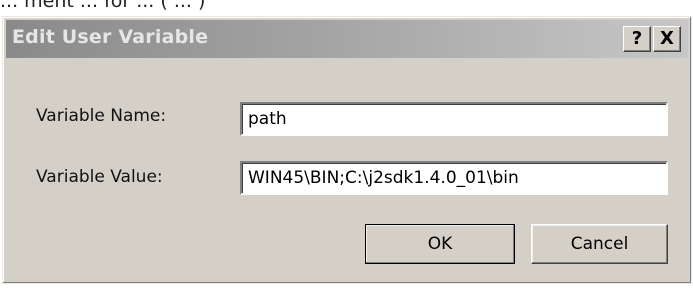 Image resolution: width=693 pixels, height=293 pixels. I want to click on close-button: X, so click(667, 39).